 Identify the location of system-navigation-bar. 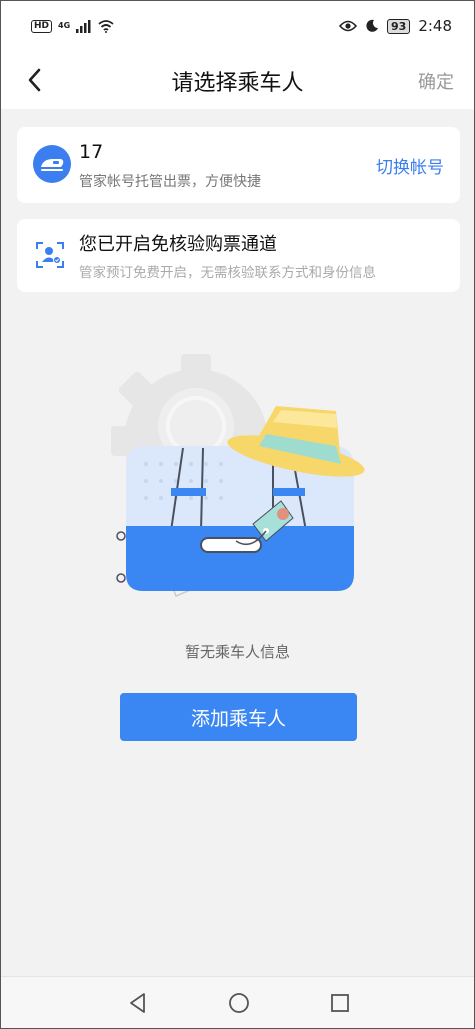
(237, 1002).